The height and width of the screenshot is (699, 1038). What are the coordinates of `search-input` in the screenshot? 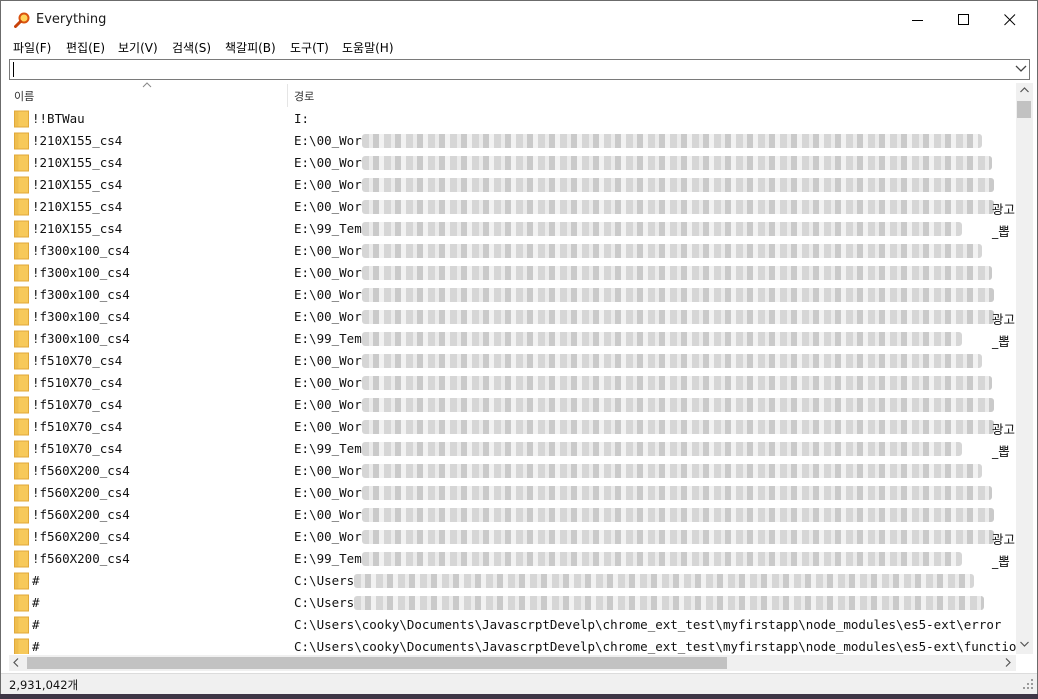 It's located at (507, 69).